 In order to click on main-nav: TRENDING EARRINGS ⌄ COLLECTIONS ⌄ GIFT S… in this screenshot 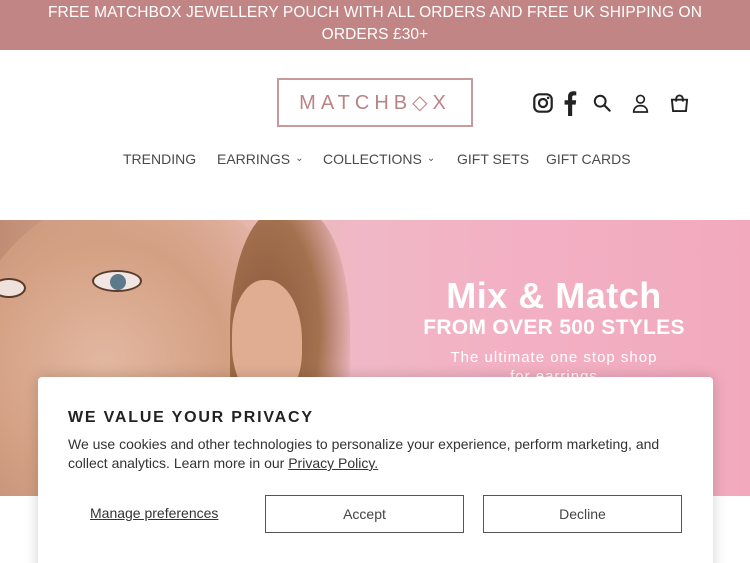, I will do `click(375, 162)`.